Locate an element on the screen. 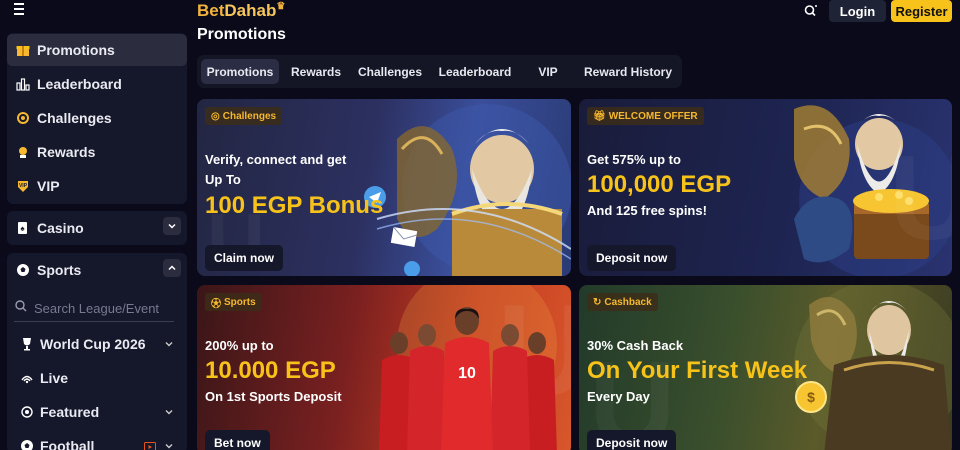 This screenshot has height=450, width=960. sidebar-item-casino: ♠ Casino is located at coordinates (97, 228).